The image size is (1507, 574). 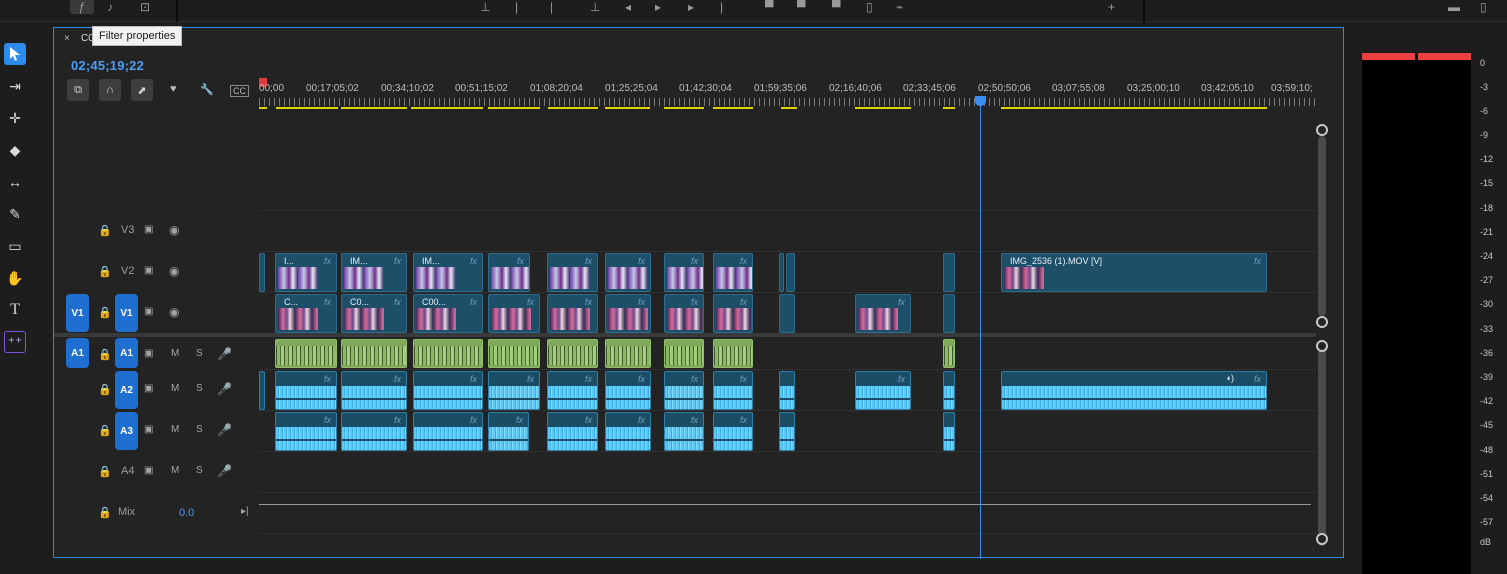 I want to click on type-tool-icon: T, so click(x=15, y=310).